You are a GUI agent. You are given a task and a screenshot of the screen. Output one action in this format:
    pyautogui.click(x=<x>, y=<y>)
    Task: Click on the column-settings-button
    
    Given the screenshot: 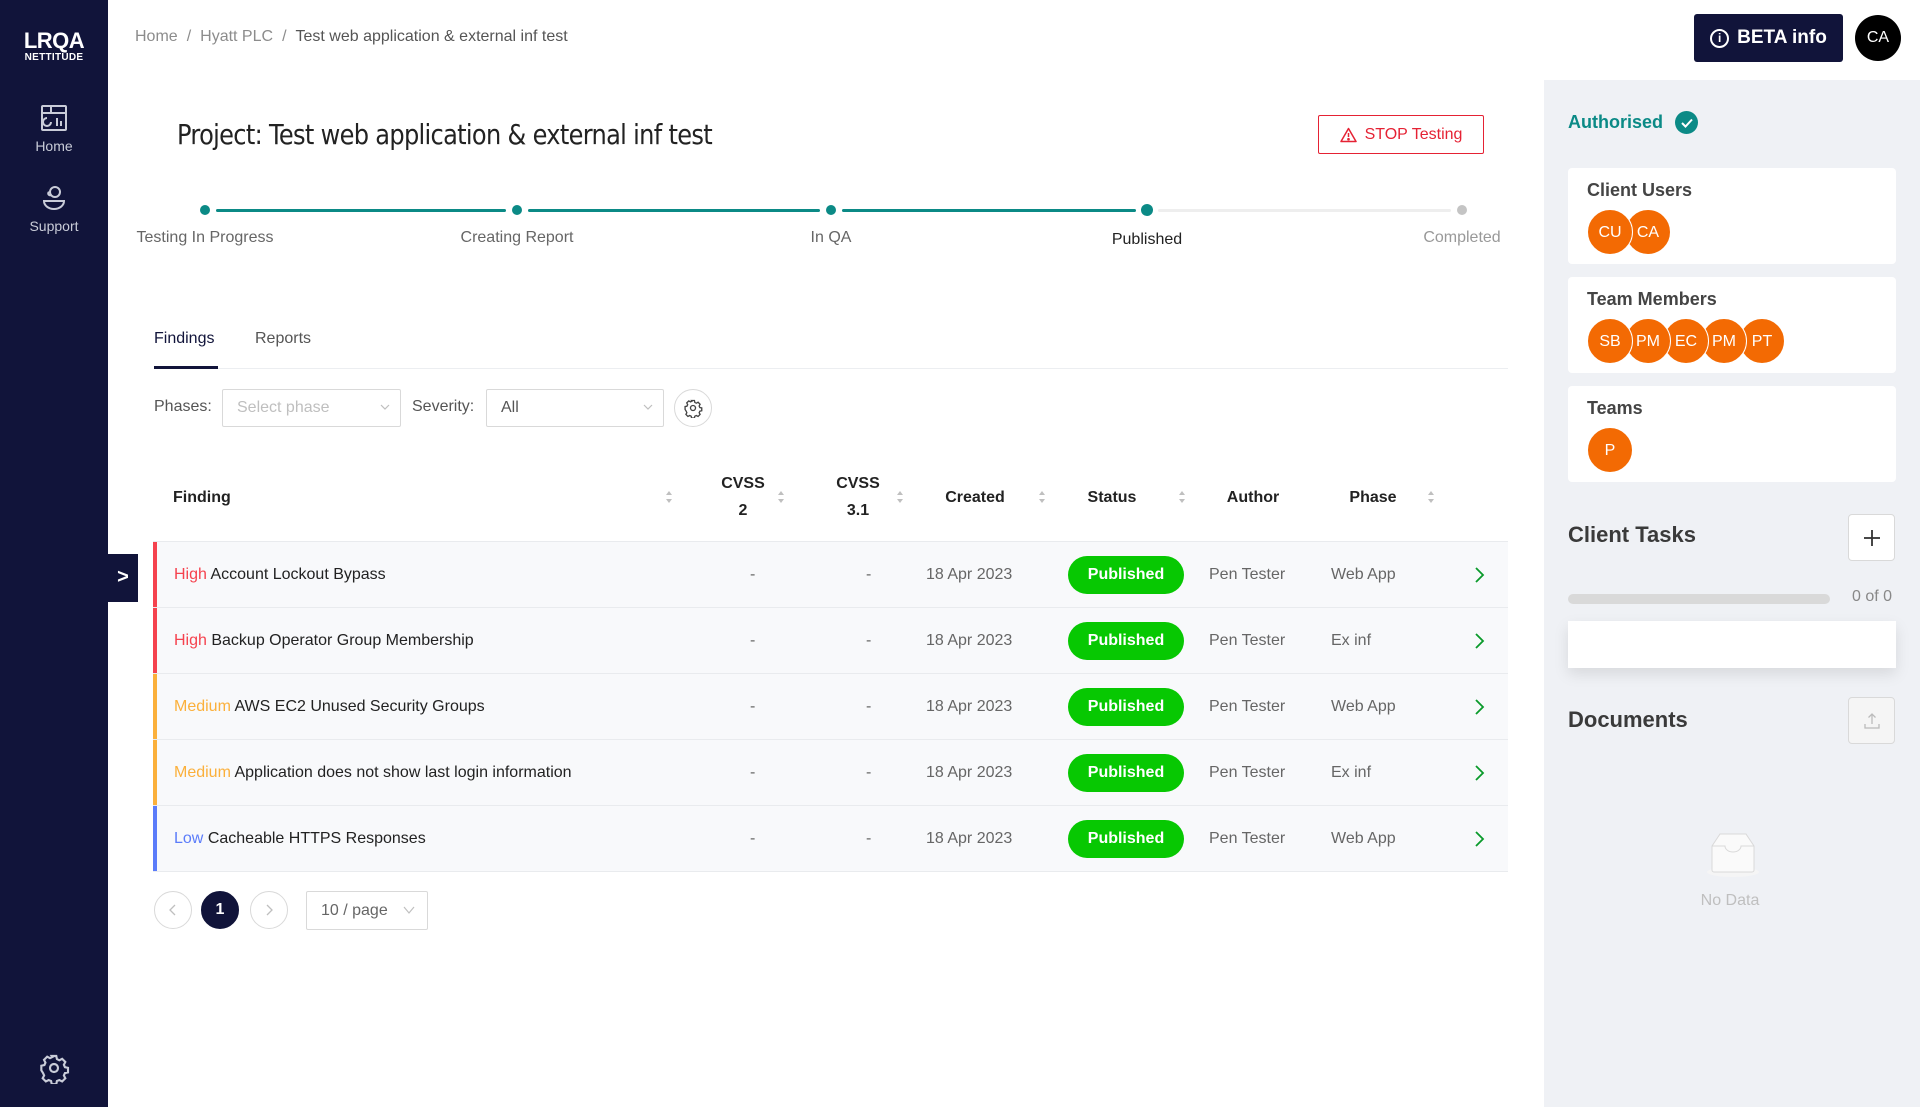 What is the action you would take?
    pyautogui.click(x=693, y=408)
    